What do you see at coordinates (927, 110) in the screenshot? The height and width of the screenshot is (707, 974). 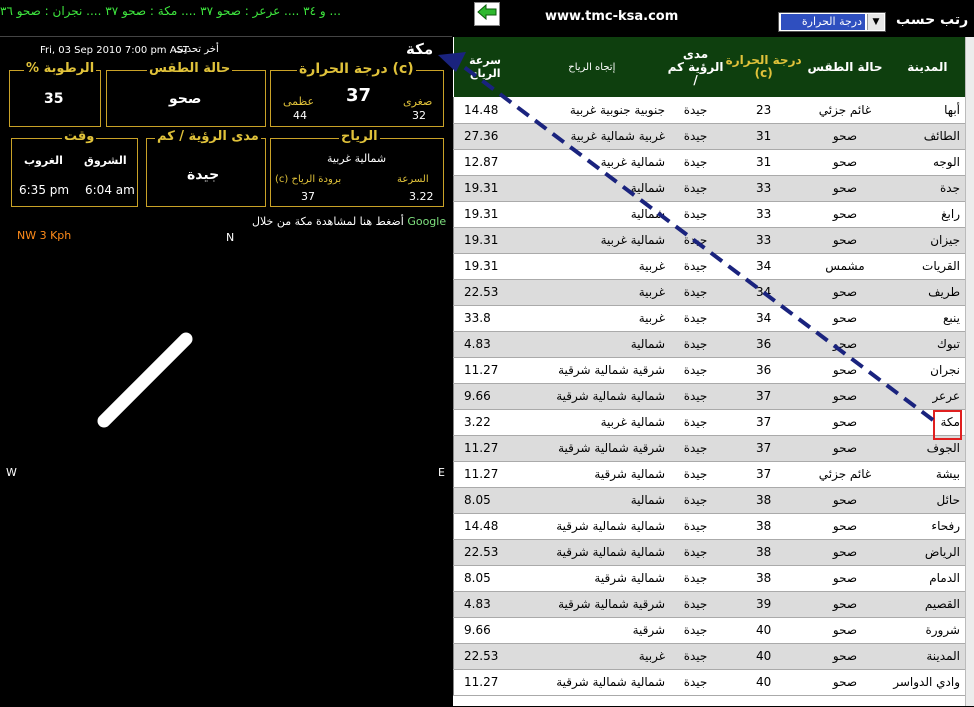 I see `table-cell-city: أبها` at bounding box center [927, 110].